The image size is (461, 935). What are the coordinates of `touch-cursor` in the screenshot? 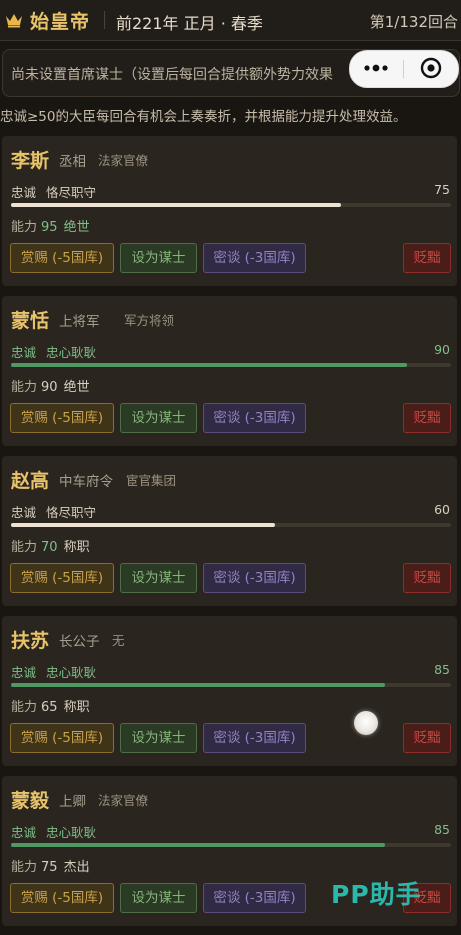 It's located at (366, 723).